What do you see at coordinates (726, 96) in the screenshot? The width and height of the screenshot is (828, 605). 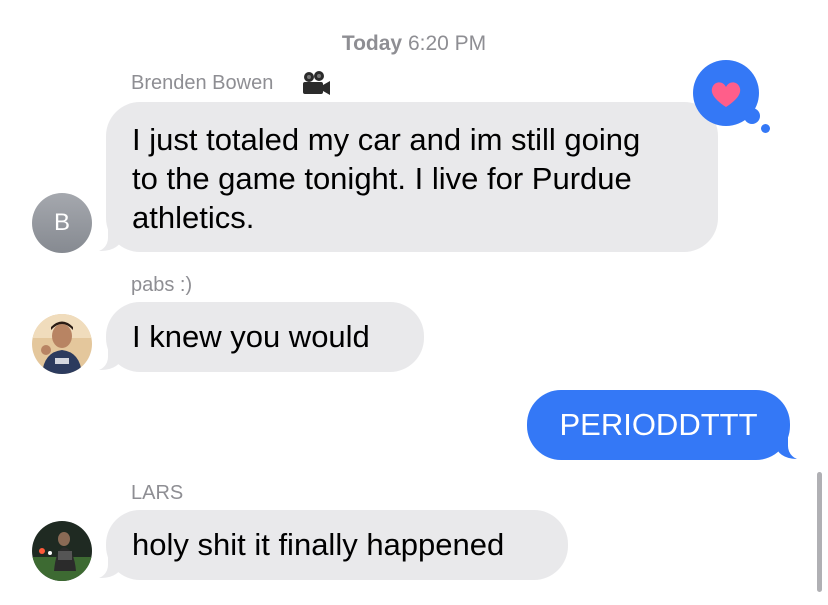 I see `heart-icon` at bounding box center [726, 96].